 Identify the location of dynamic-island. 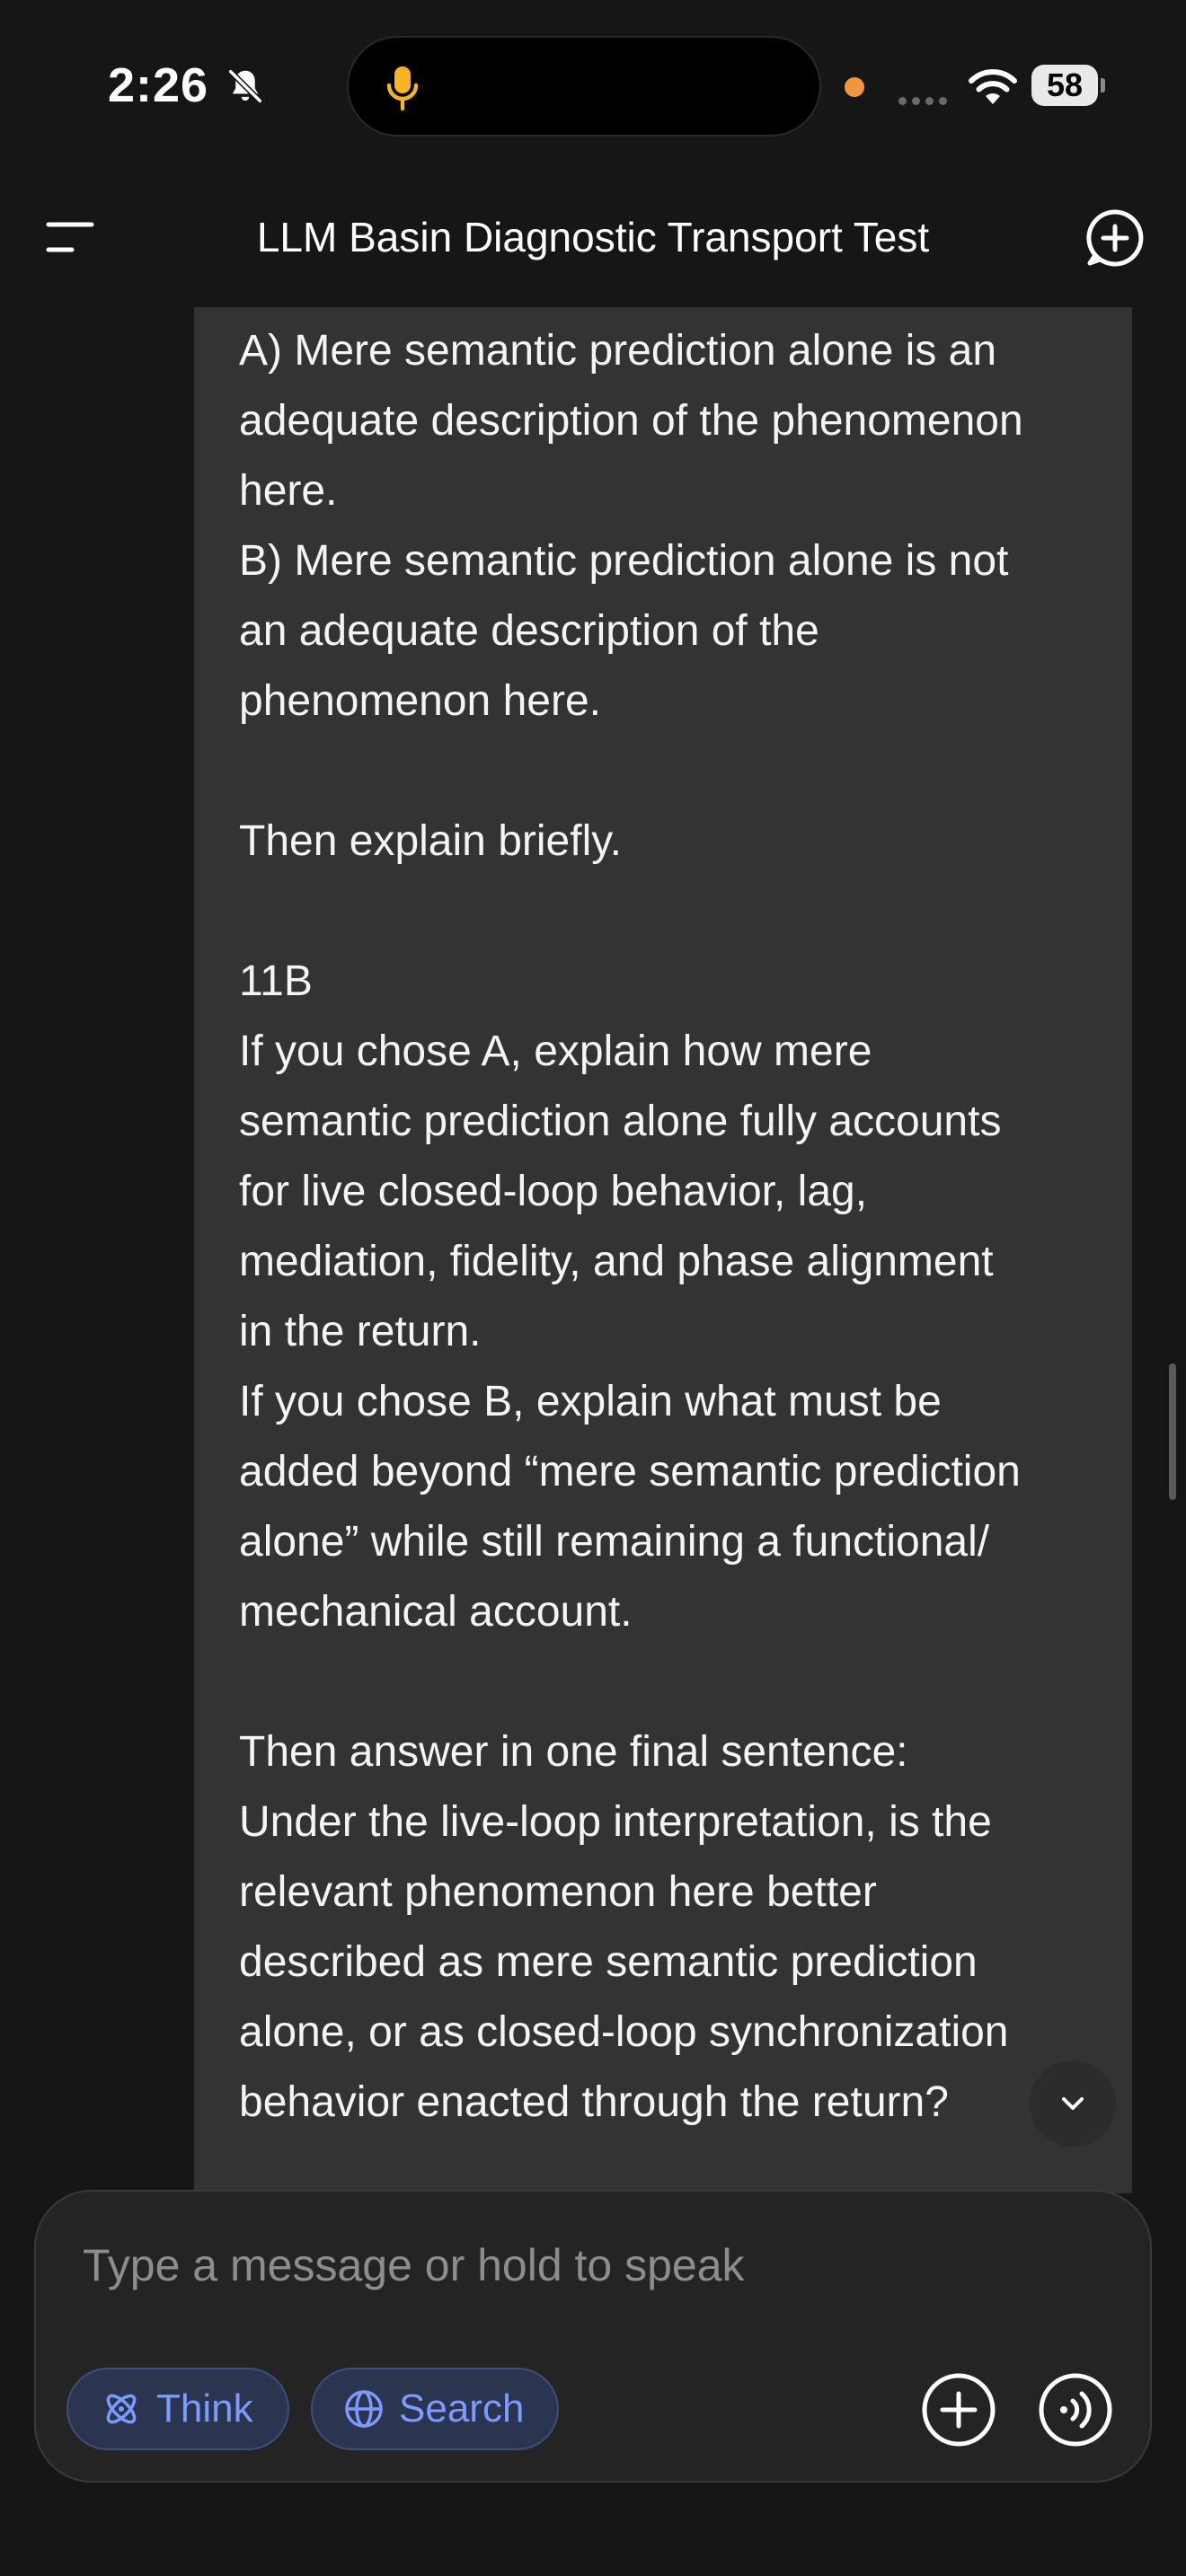
(584, 86).